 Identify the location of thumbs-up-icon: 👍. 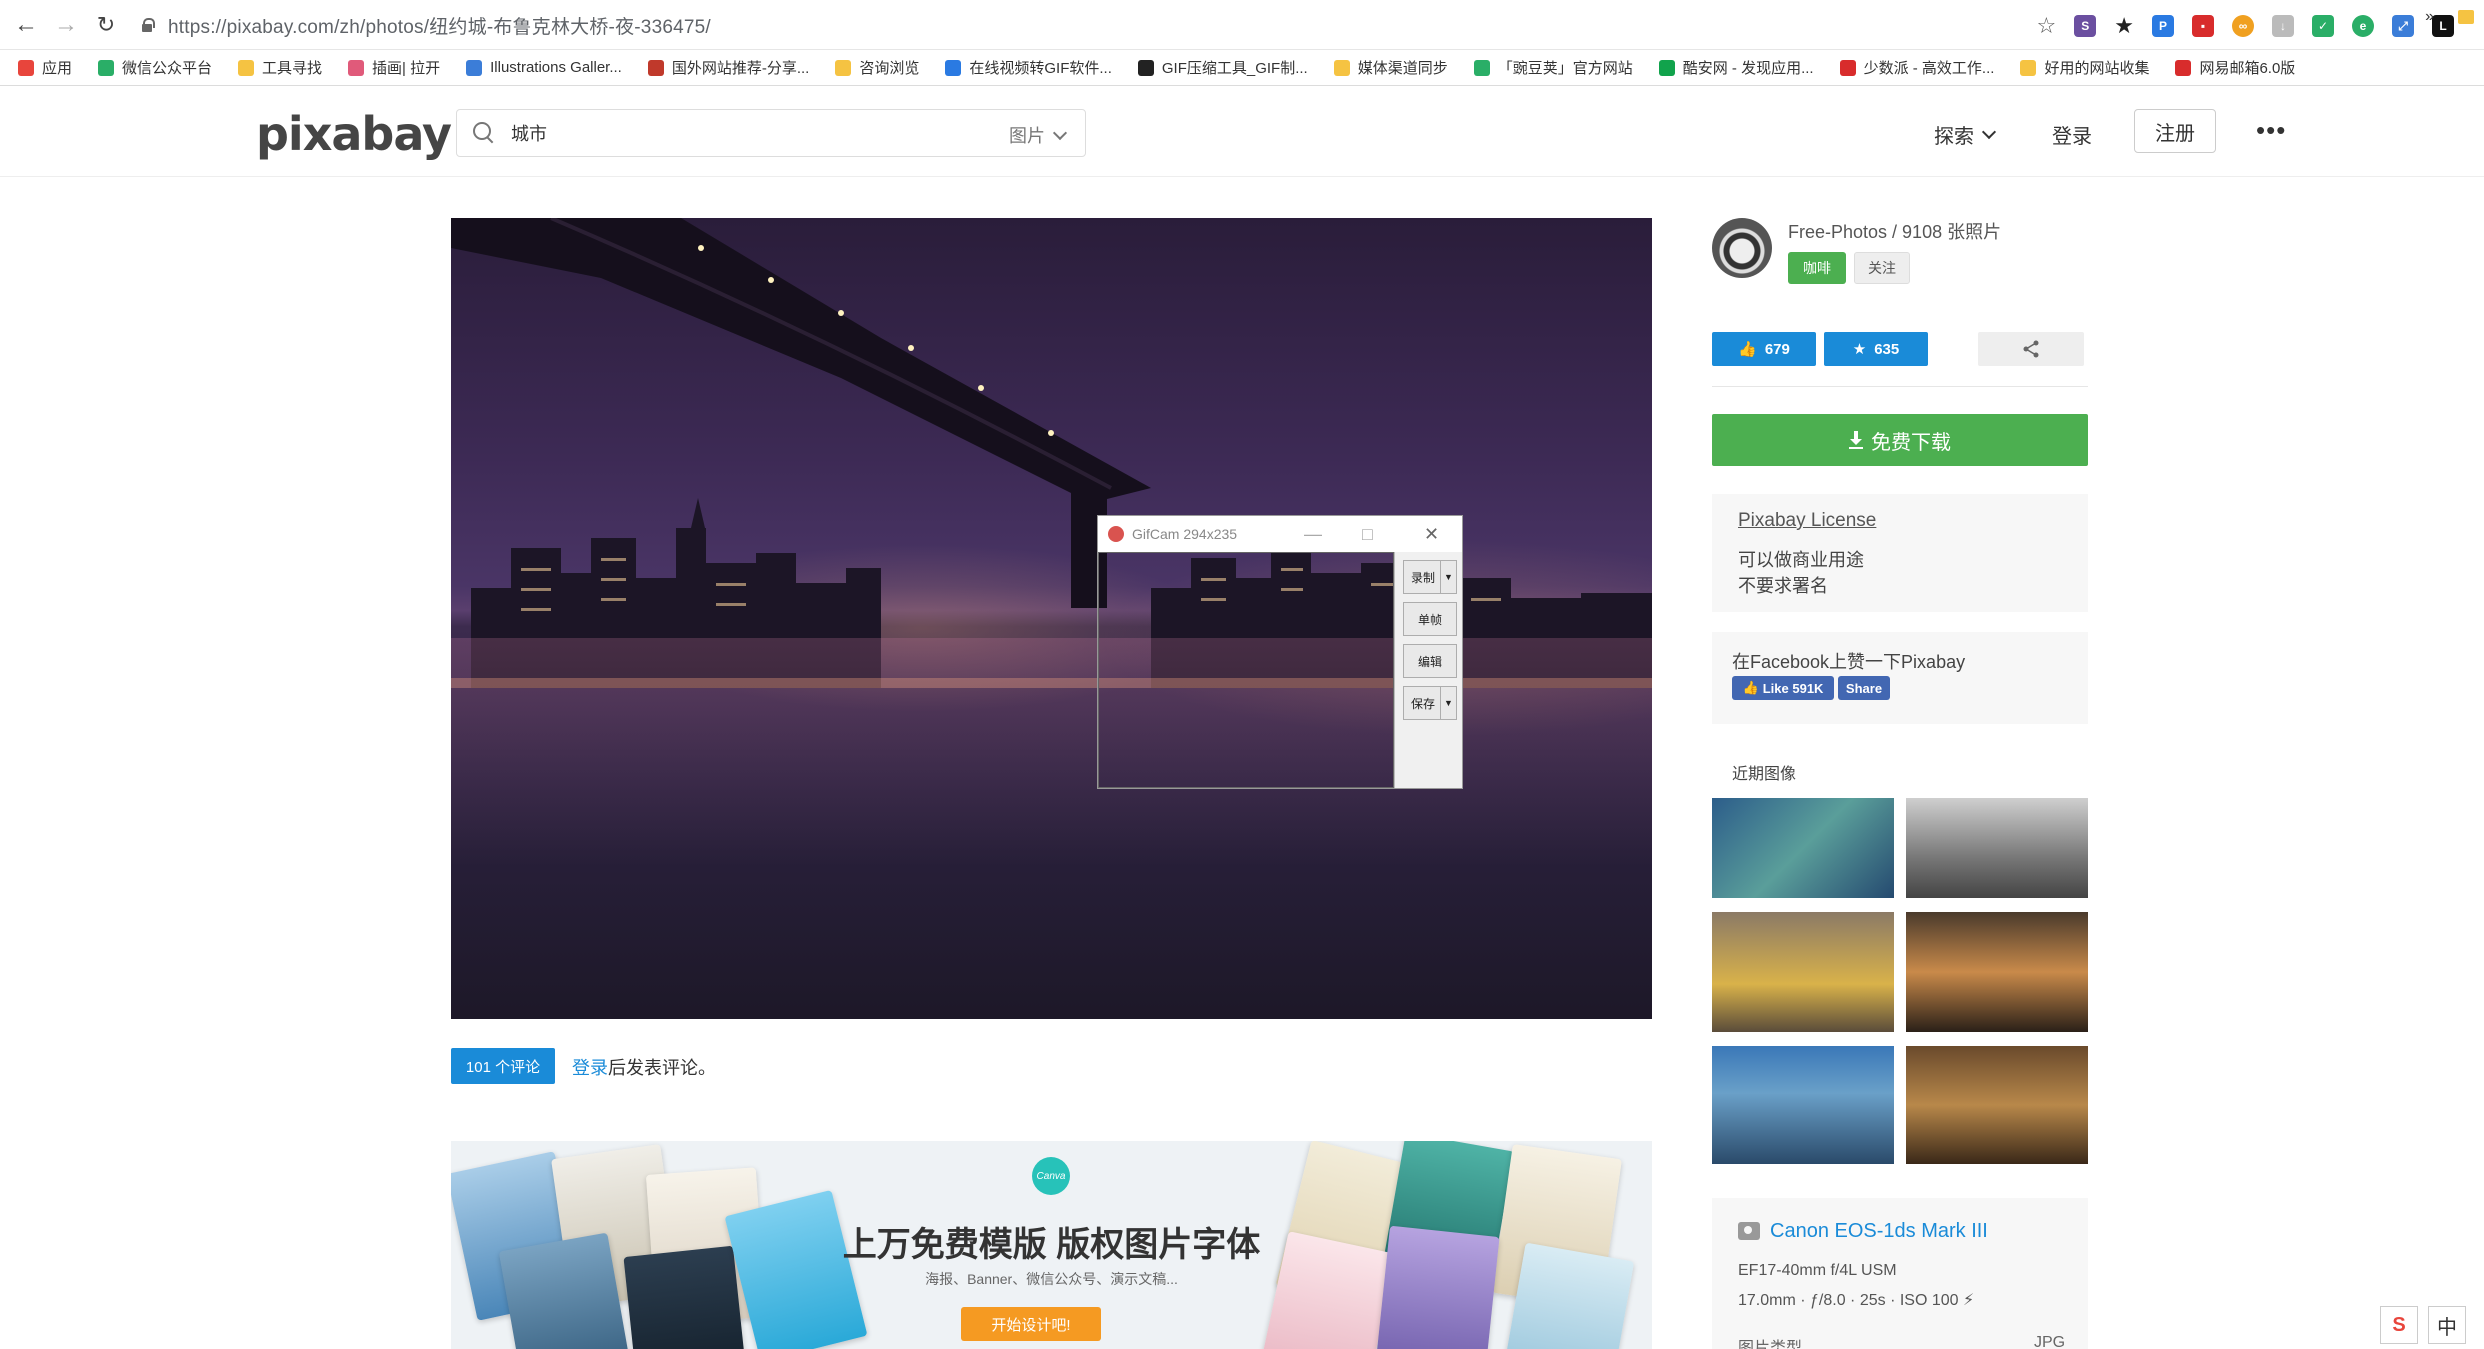
(1750, 687).